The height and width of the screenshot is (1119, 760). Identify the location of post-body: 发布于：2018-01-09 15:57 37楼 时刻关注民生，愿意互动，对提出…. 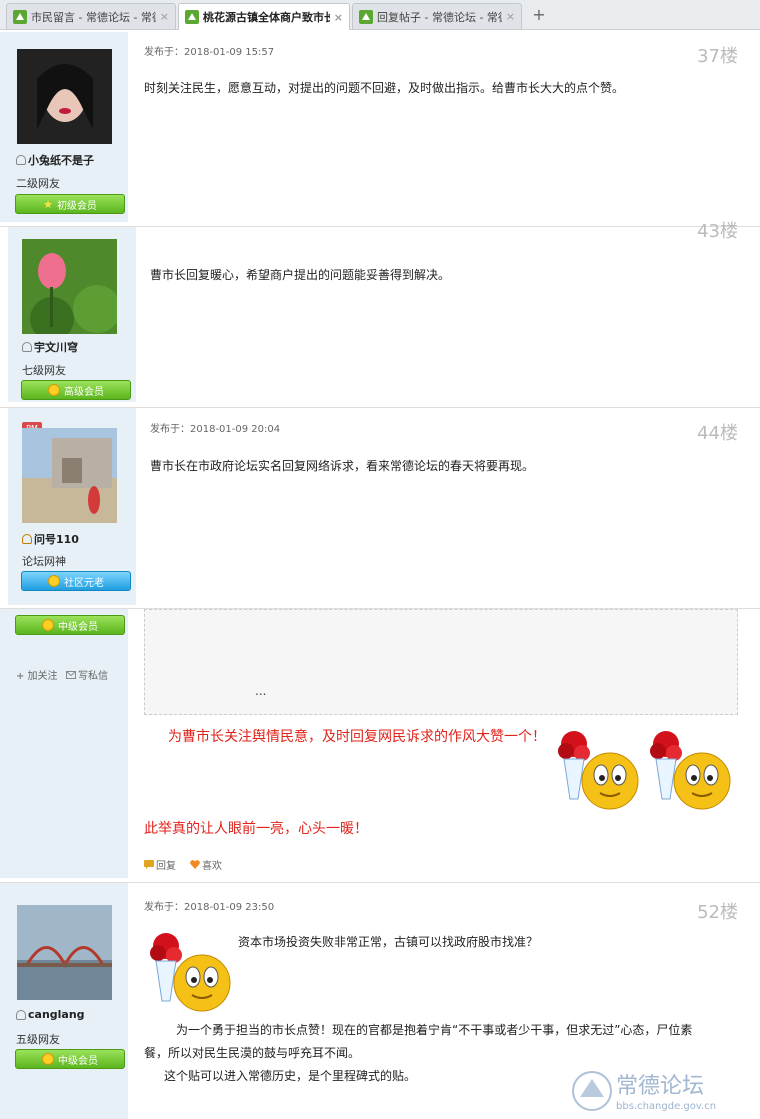
(444, 127).